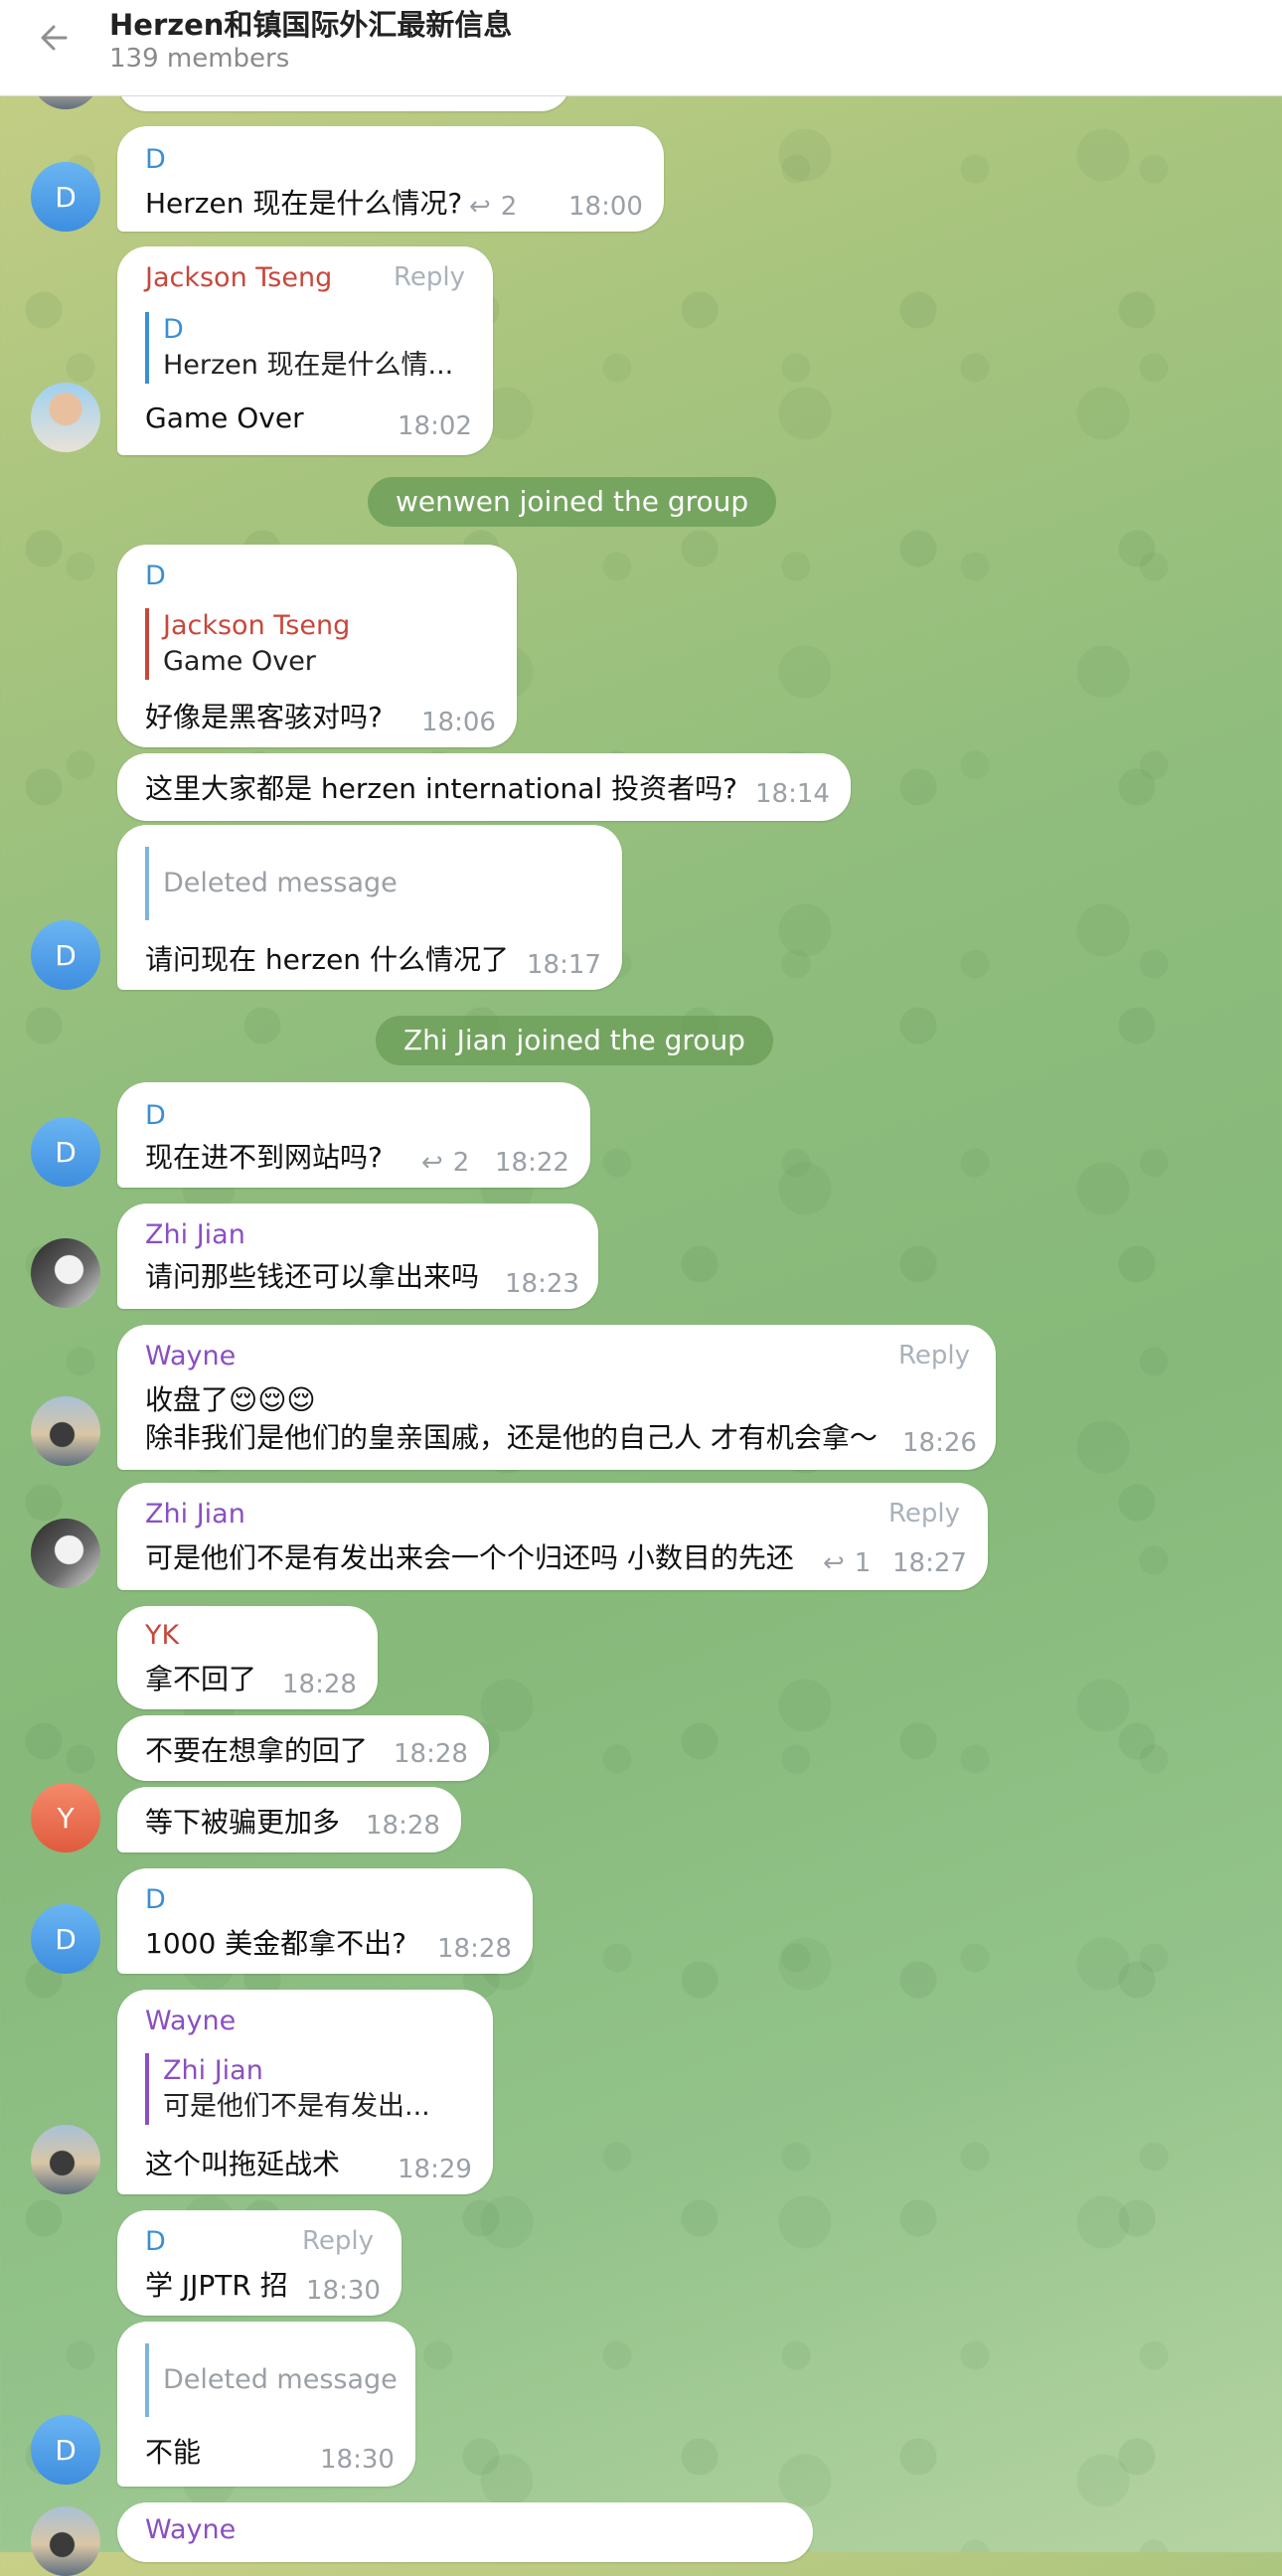 Image resolution: width=1282 pixels, height=2576 pixels. Describe the element at coordinates (572, 502) in the screenshot. I see `service-message: wenwen joined the group` at that location.